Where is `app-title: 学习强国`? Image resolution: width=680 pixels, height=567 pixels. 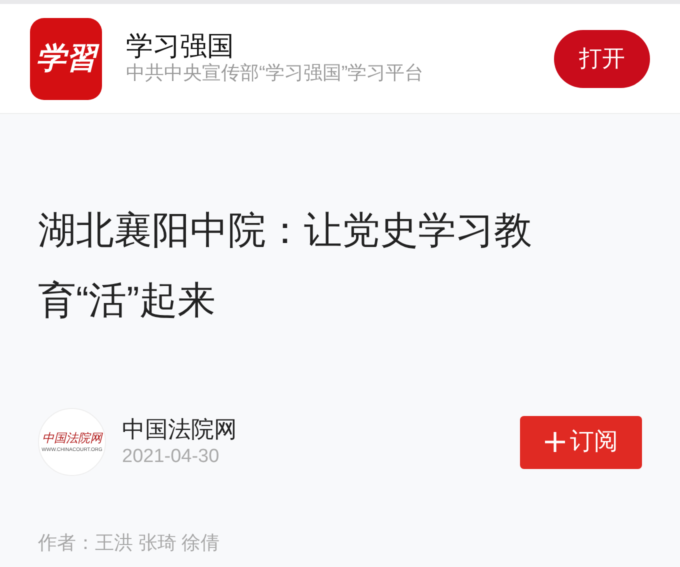
app-title: 学习强国 is located at coordinates (180, 46).